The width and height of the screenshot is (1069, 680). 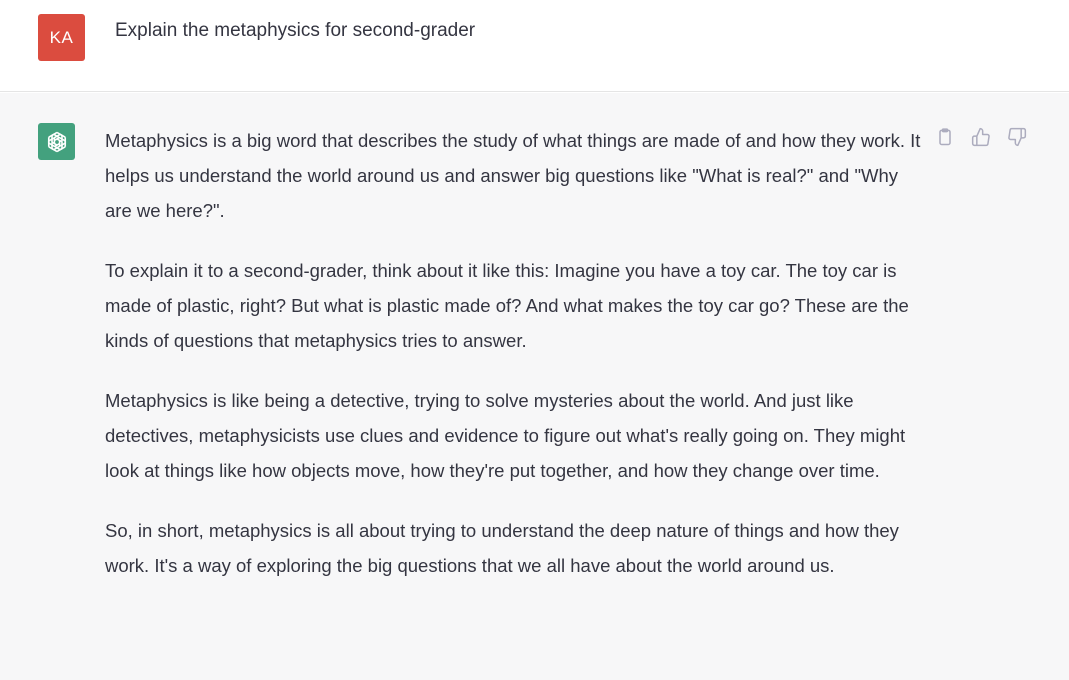 I want to click on like-button, so click(x=981, y=137).